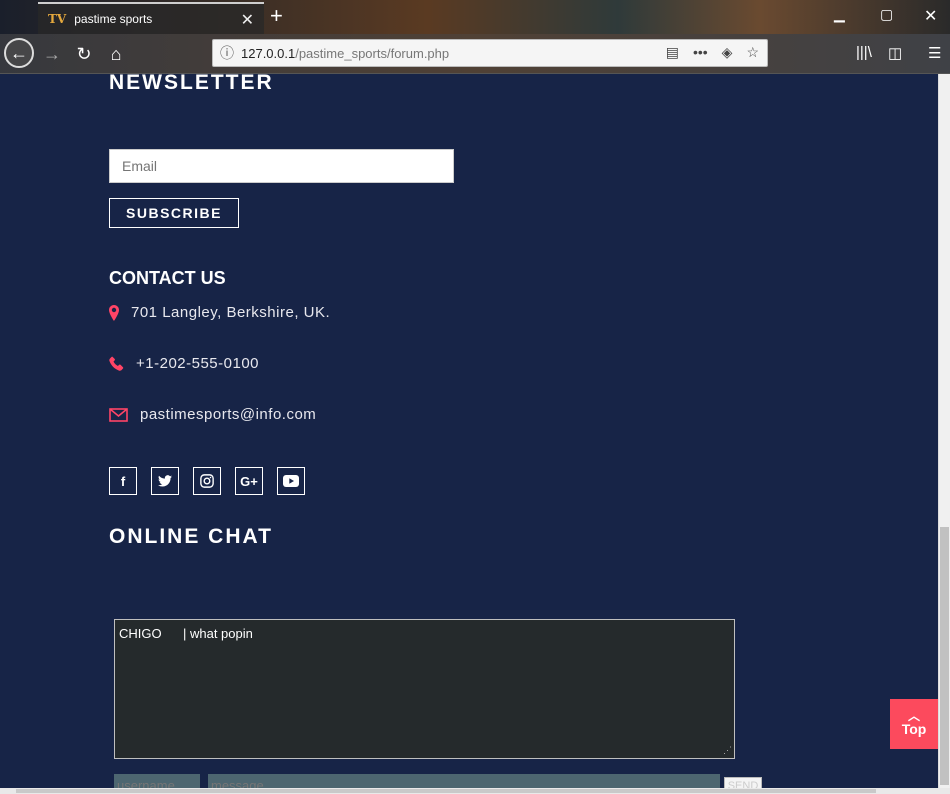 This screenshot has height=794, width=950. Describe the element at coordinates (84, 54) in the screenshot. I see `reload-icon: ↻` at that location.